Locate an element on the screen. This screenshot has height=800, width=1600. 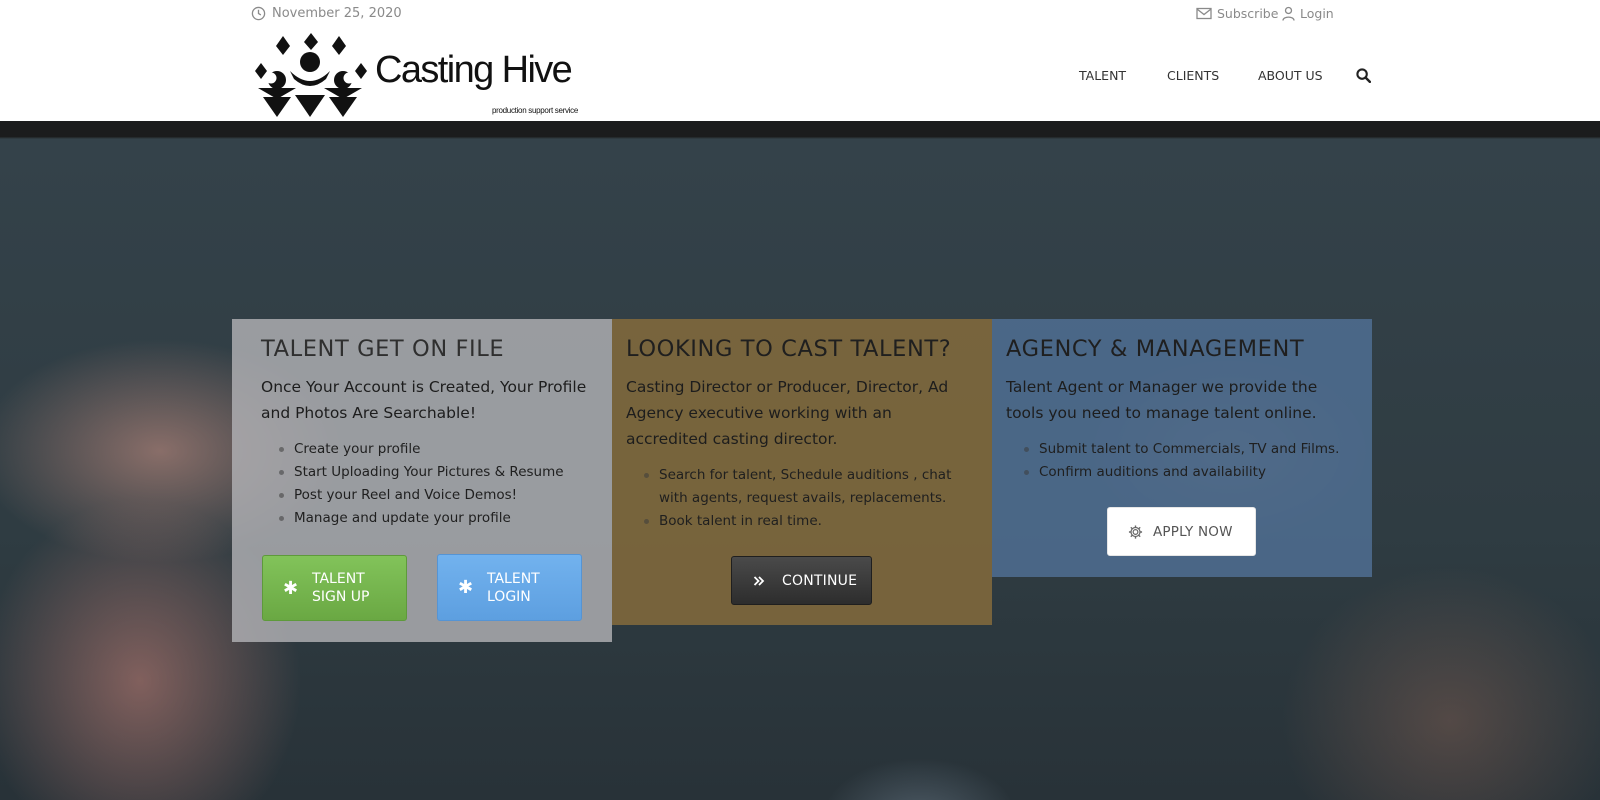
talent-sign-up-button: ✱ TALENT SIGN UP is located at coordinates (334, 588).